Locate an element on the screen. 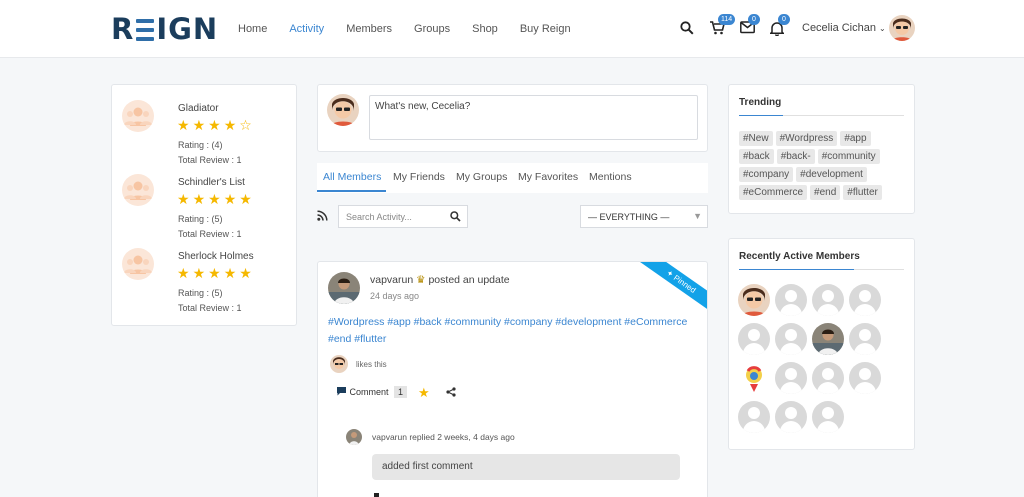 This screenshot has height=497, width=1024. trending-tag: #back is located at coordinates (756, 156).